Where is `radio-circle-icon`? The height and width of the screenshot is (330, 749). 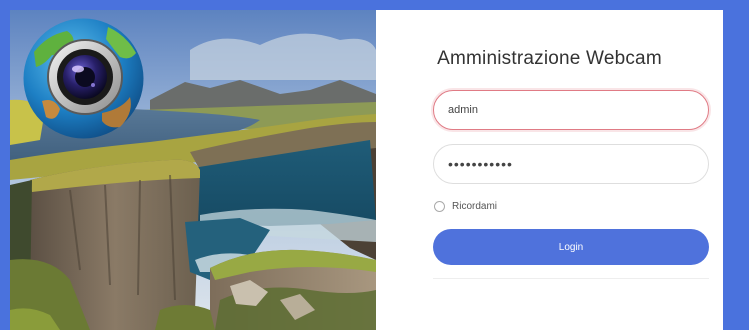
radio-circle-icon is located at coordinates (439, 206).